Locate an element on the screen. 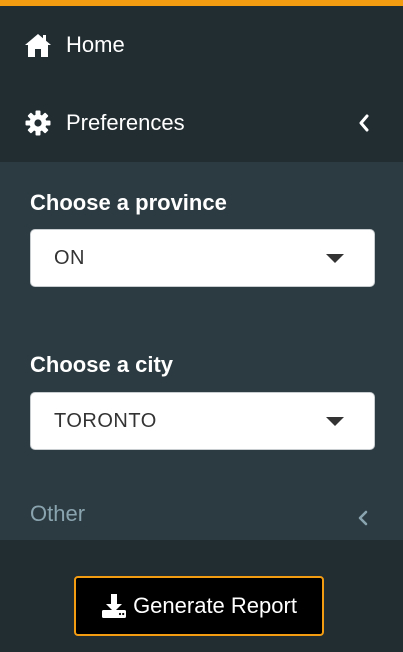 The height and width of the screenshot is (652, 403). city-select: TORONTO is located at coordinates (202, 421).